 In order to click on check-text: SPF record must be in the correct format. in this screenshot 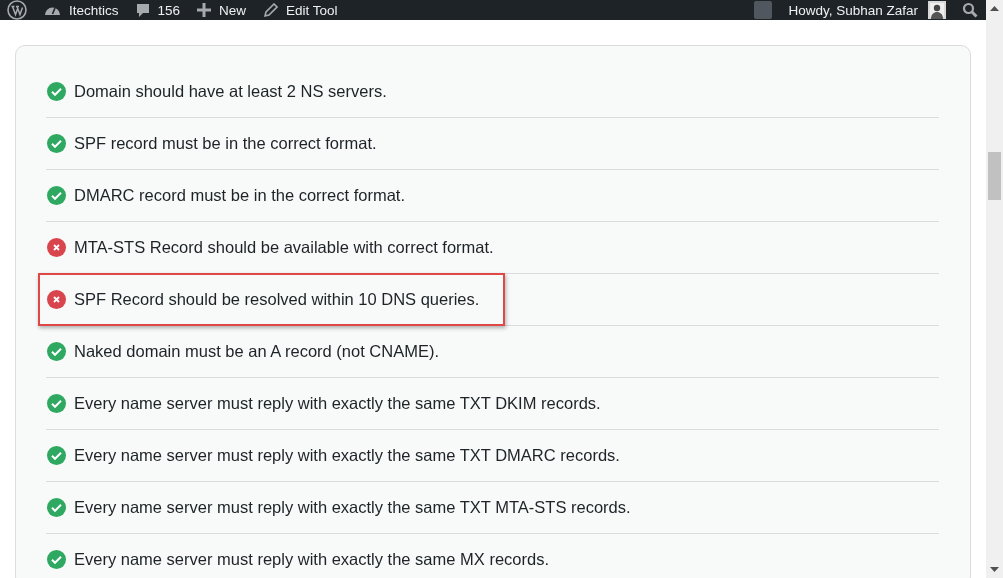, I will do `click(225, 143)`.